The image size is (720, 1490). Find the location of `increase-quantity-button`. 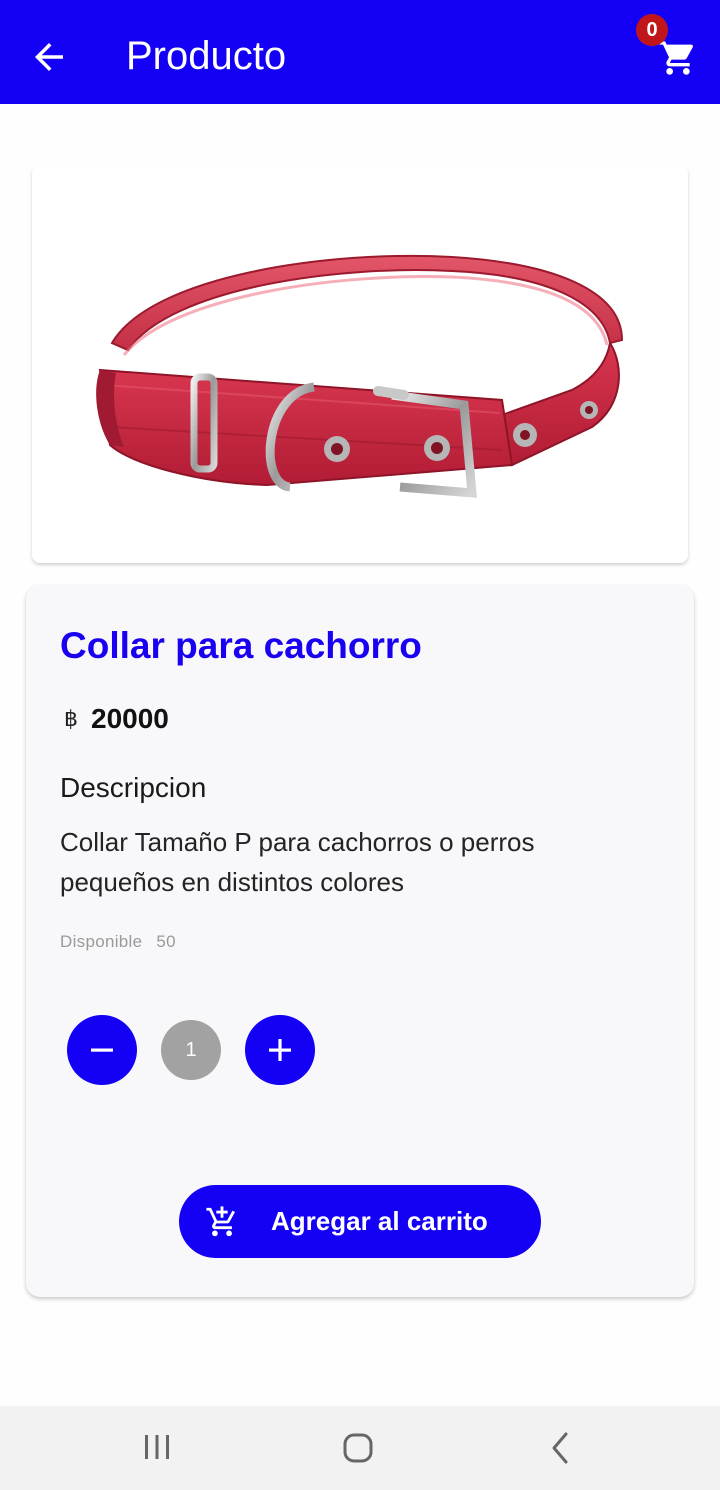

increase-quantity-button is located at coordinates (280, 1050).